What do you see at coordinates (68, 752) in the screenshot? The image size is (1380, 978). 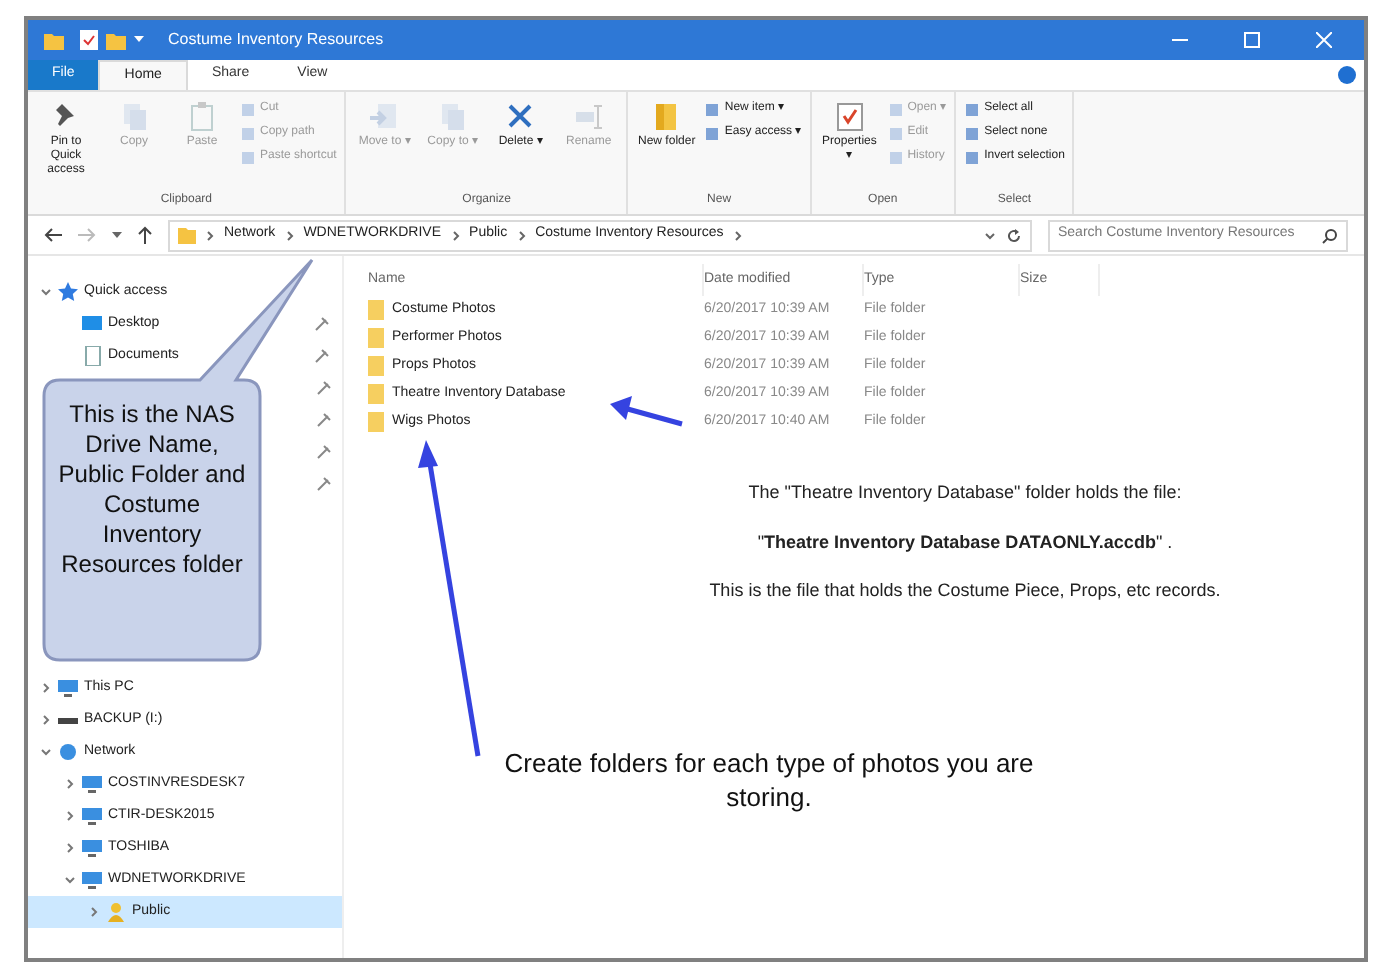 I see `network-icon` at bounding box center [68, 752].